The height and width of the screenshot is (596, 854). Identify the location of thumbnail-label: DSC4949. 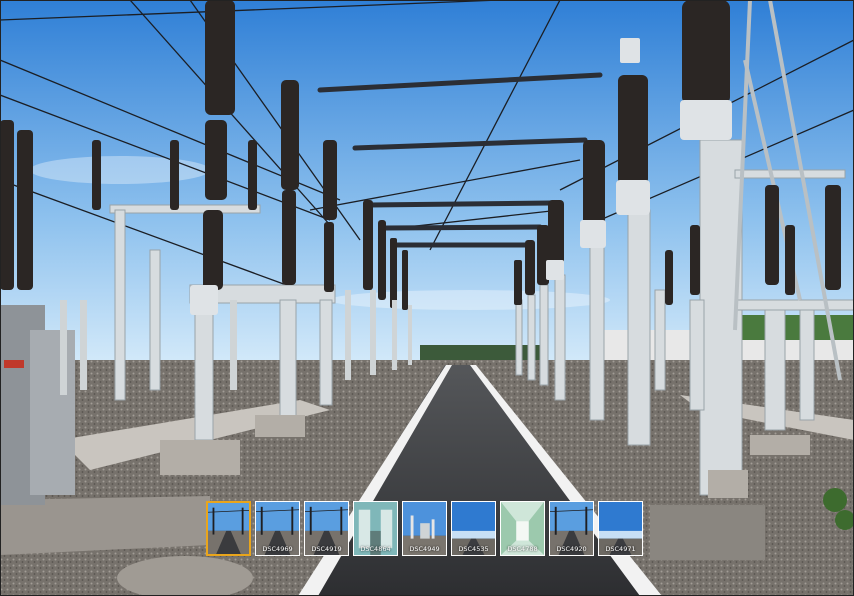
(424, 549).